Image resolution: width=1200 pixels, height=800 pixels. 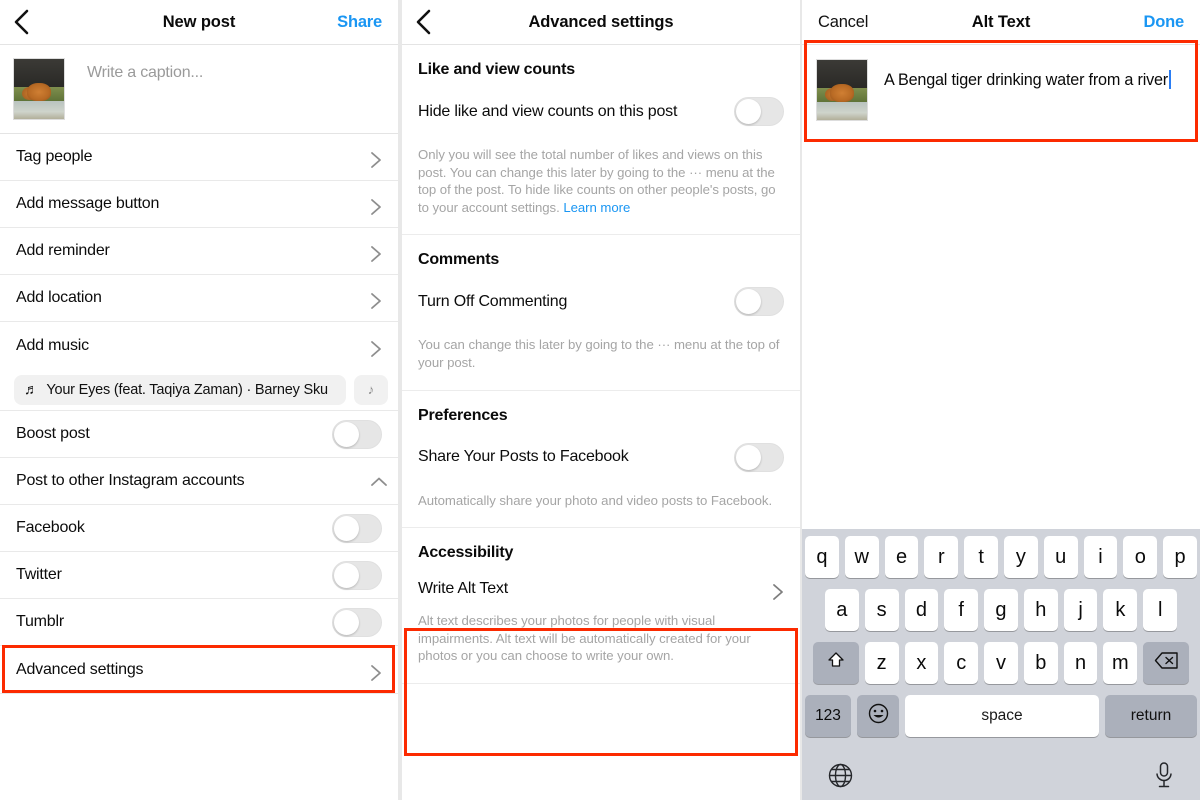 I want to click on learn-more-link: Learn more, so click(x=596, y=207).